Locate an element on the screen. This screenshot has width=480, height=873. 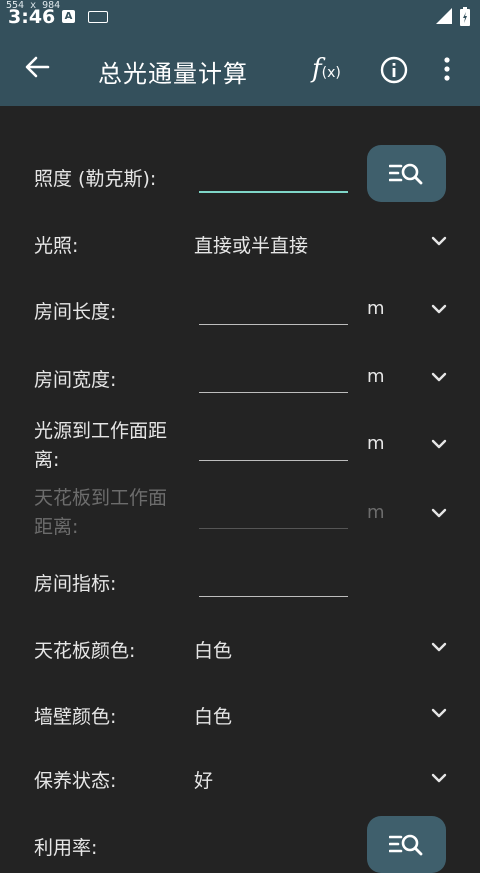
maintenance-label: 保养状态: is located at coordinates (75, 781).